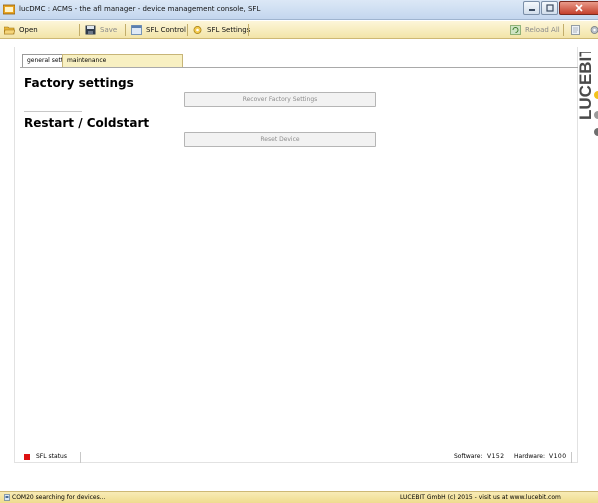 Image resolution: width=598 pixels, height=503 pixels. I want to click on maximize-button, so click(549, 8).